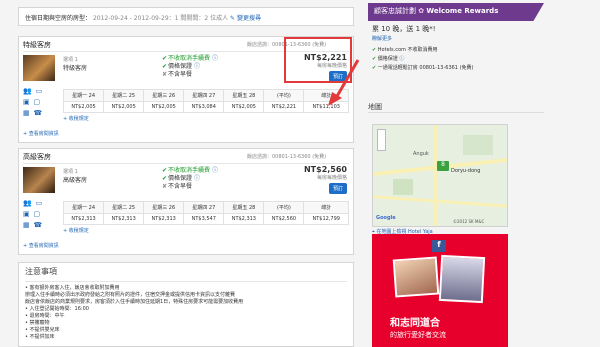 Image resolution: width=600 pixels, height=347 pixels. Describe the element at coordinates (381, 140) in the screenshot. I see `zoom-control` at that location.